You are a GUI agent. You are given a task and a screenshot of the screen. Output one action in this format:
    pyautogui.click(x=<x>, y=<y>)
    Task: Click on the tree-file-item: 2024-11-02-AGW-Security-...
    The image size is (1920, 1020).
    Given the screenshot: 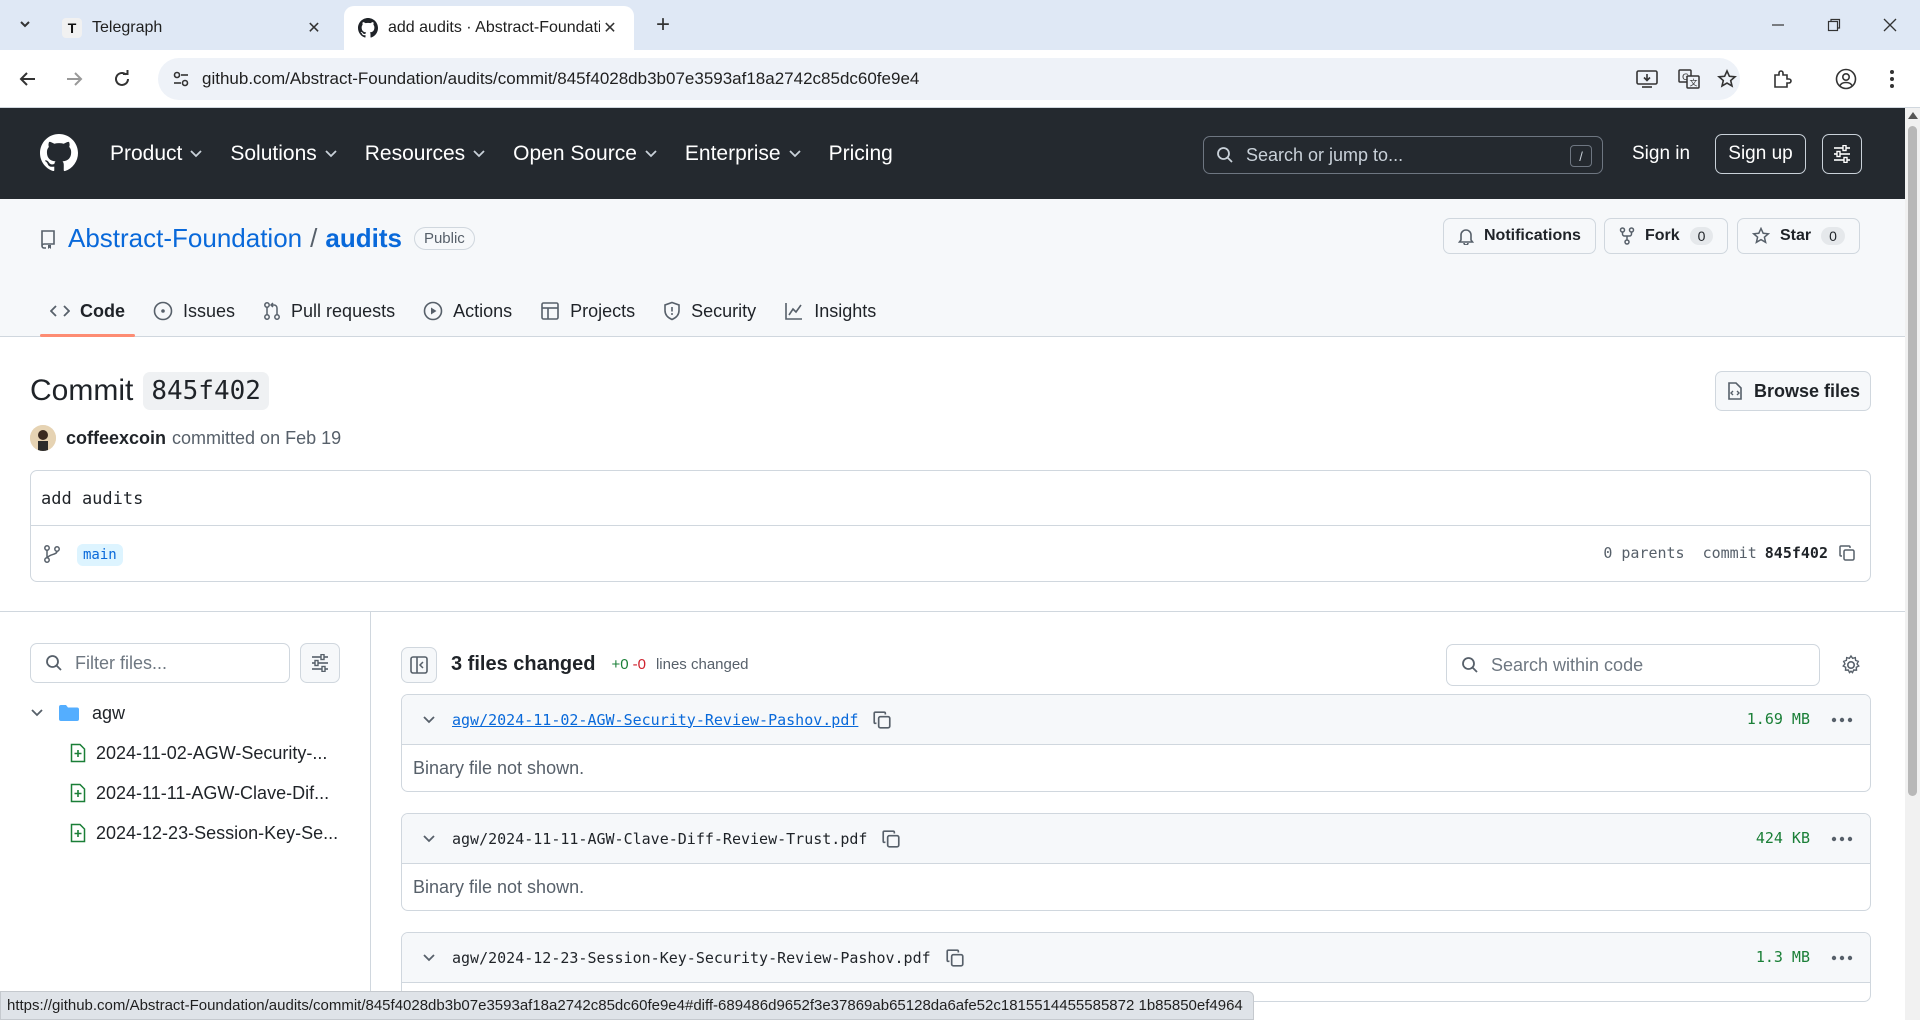 What is the action you would take?
    pyautogui.click(x=205, y=753)
    